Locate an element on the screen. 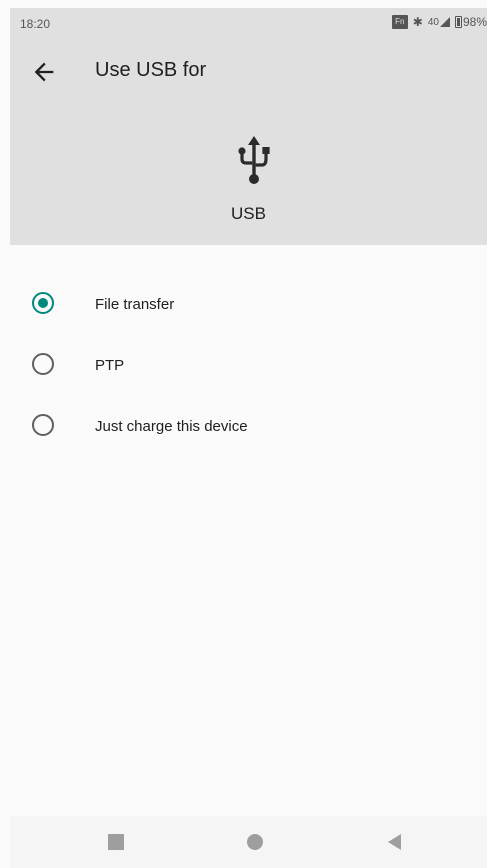  usb-icon is located at coordinates (254, 160).